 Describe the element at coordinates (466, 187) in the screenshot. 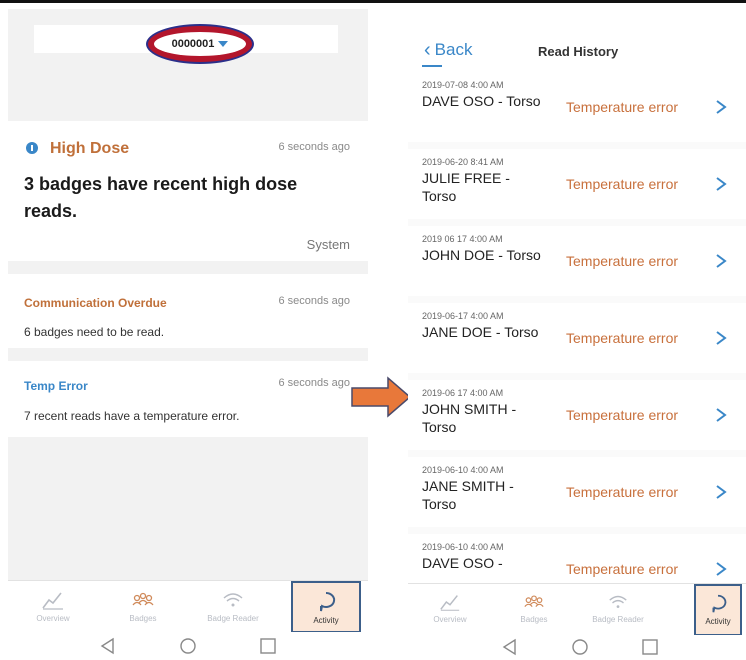

I see `read-name: JULIE FREE - Torso` at that location.